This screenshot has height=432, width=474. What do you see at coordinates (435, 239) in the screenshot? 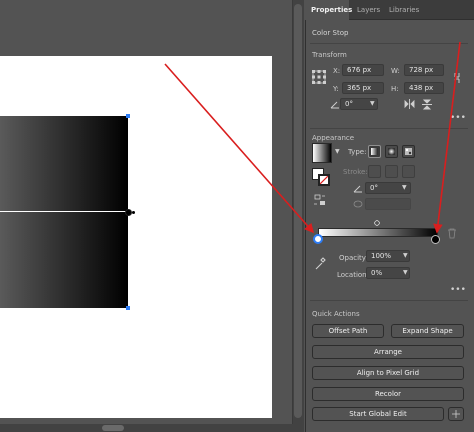
I see `gradient-stop-black` at bounding box center [435, 239].